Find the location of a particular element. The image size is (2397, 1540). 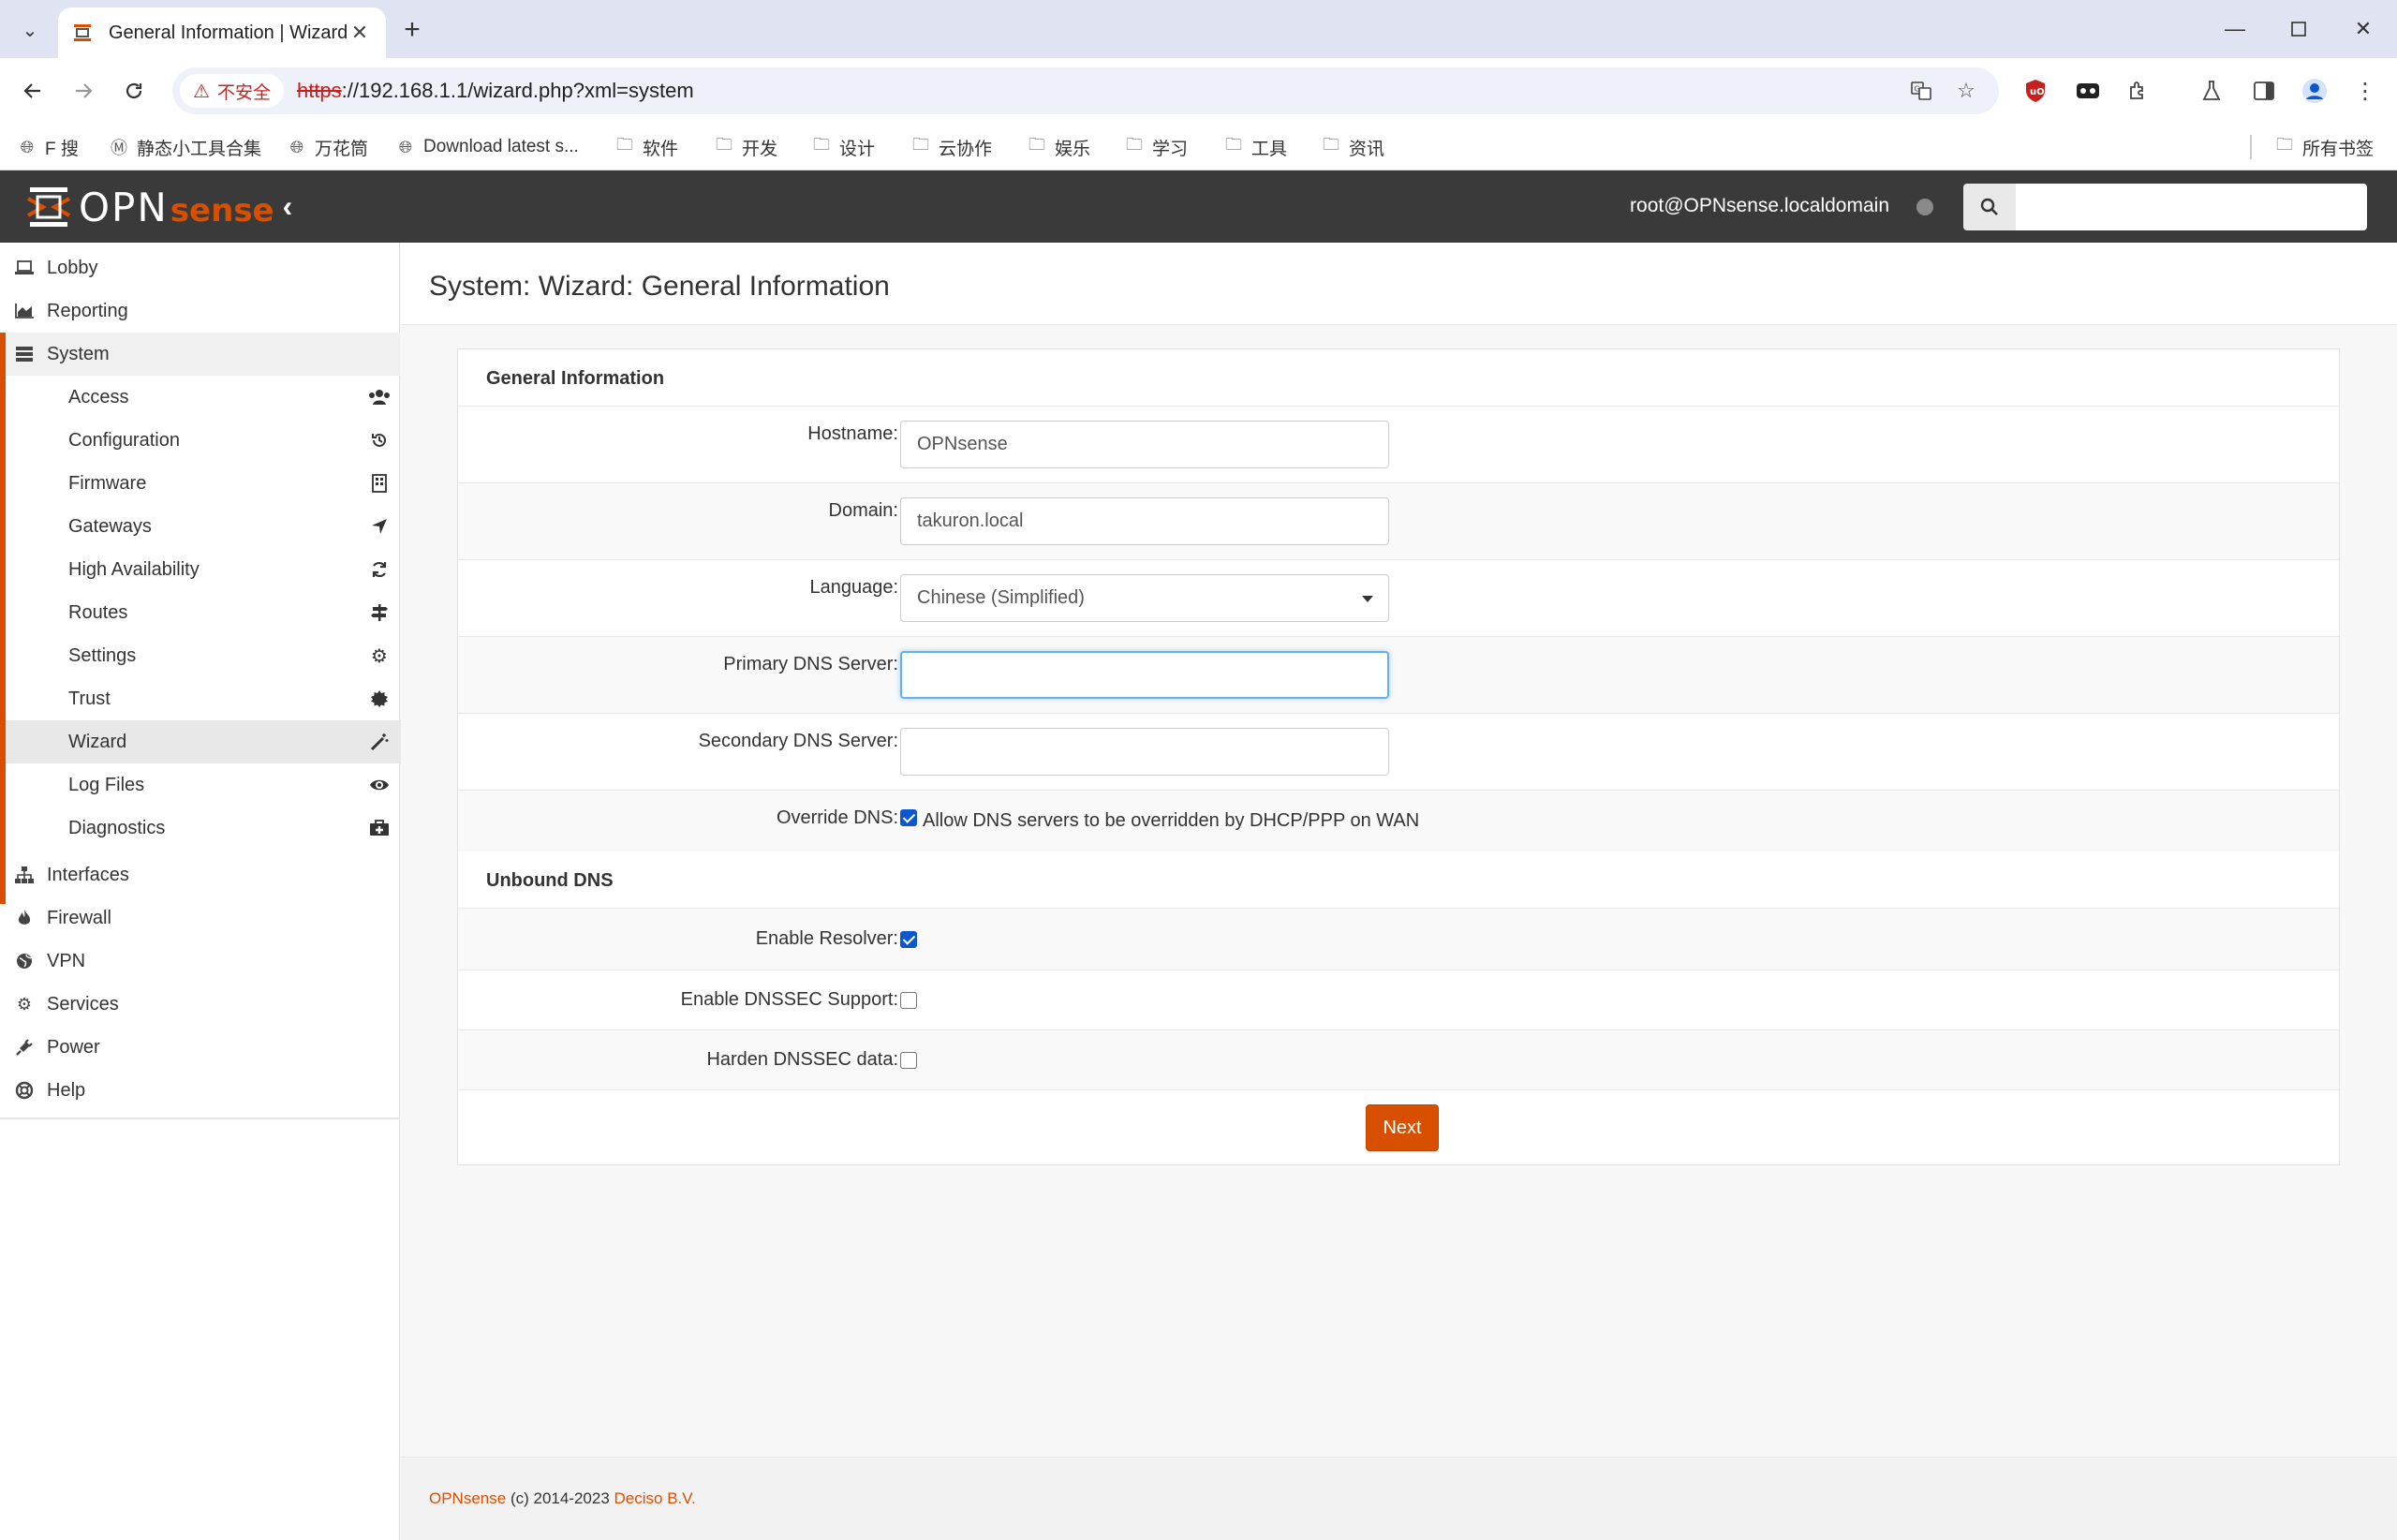

sidebar-item-interfaces: Interfaces is located at coordinates (200, 874).